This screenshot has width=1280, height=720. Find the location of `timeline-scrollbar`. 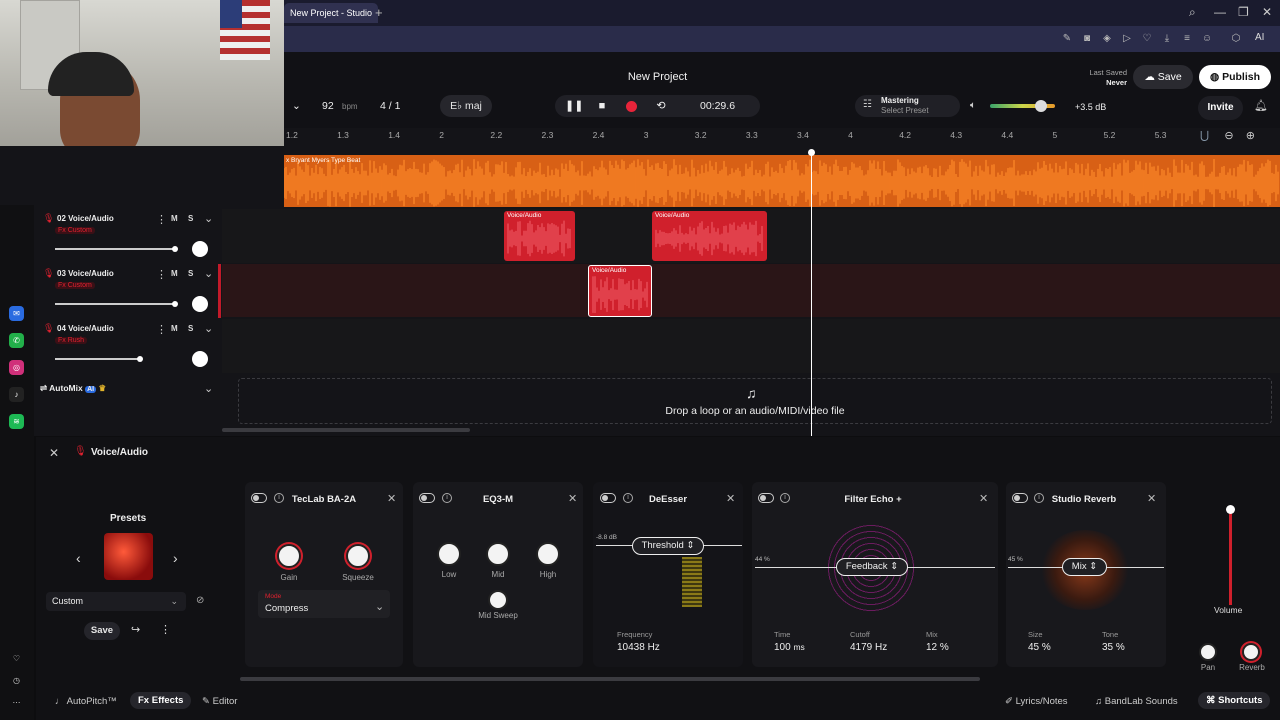

timeline-scrollbar is located at coordinates (346, 430).